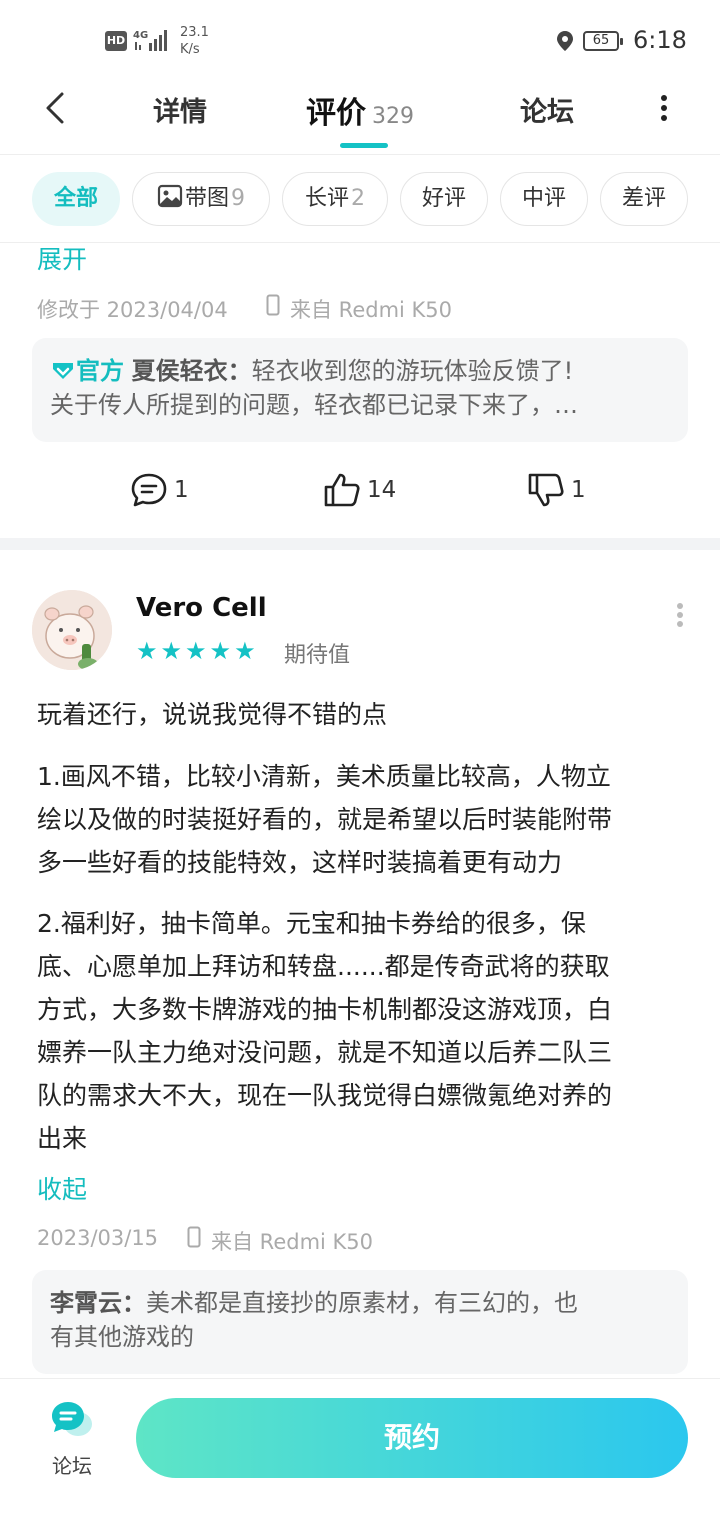 Image resolution: width=720 pixels, height=1540 pixels. Describe the element at coordinates (565, 41) in the screenshot. I see `location-icon` at that location.